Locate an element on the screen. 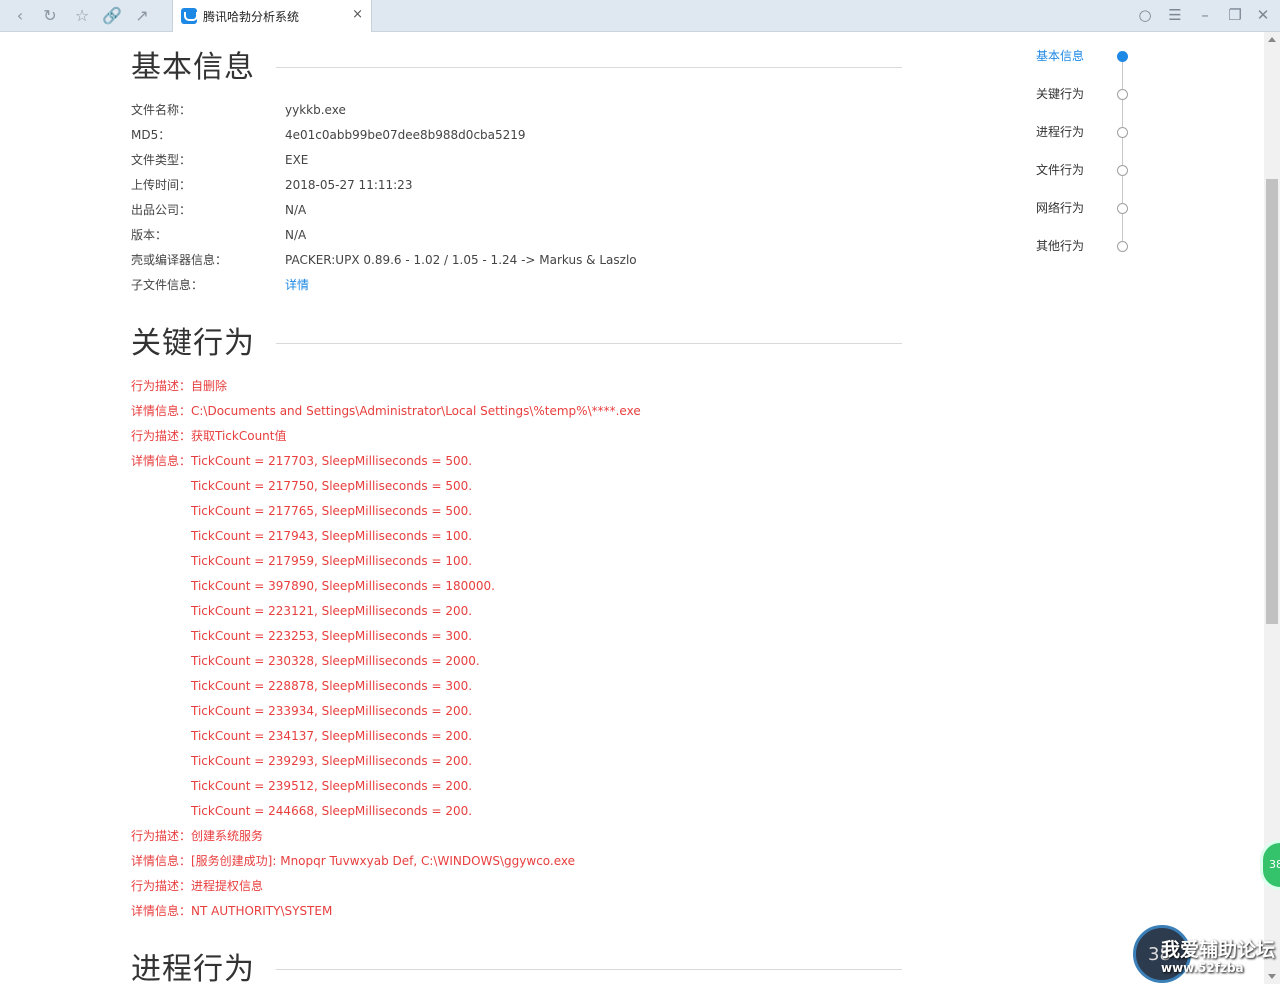  tab-close-icon: × is located at coordinates (357, 14).